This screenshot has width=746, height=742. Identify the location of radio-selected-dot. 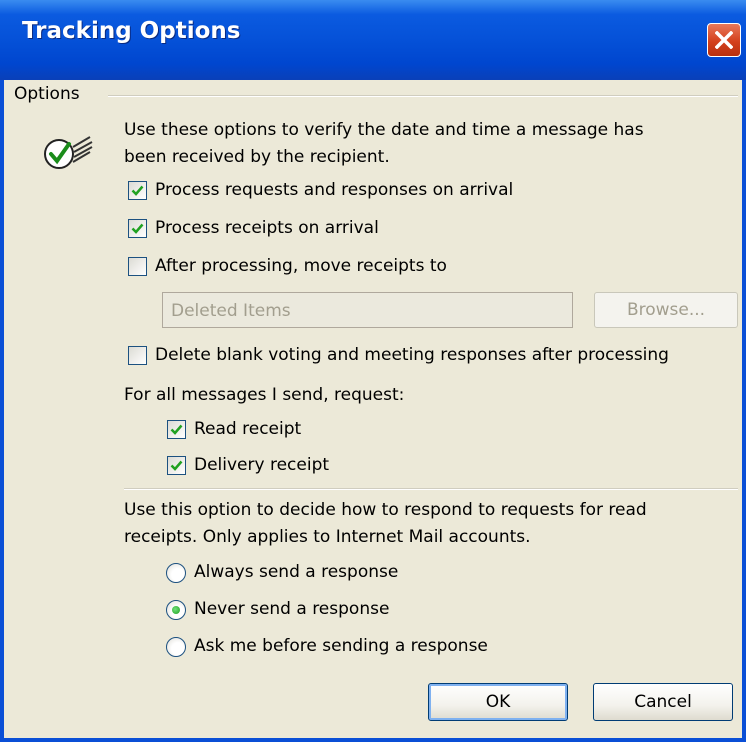
(176, 610).